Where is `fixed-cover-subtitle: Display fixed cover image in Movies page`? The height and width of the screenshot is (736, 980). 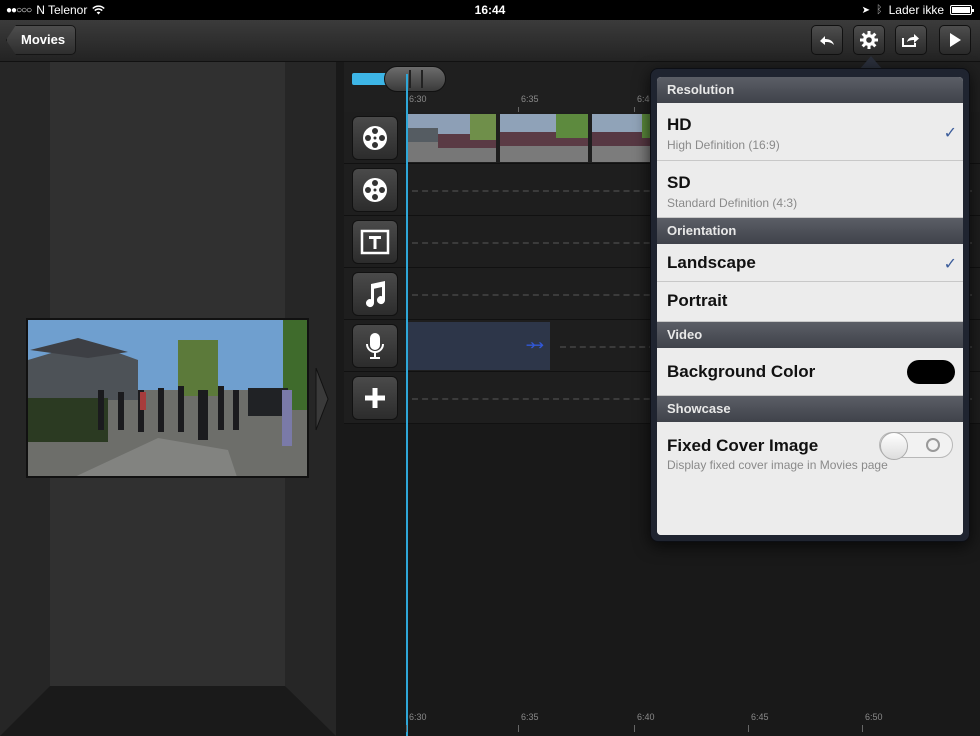 fixed-cover-subtitle: Display fixed cover image in Movies page is located at coordinates (777, 465).